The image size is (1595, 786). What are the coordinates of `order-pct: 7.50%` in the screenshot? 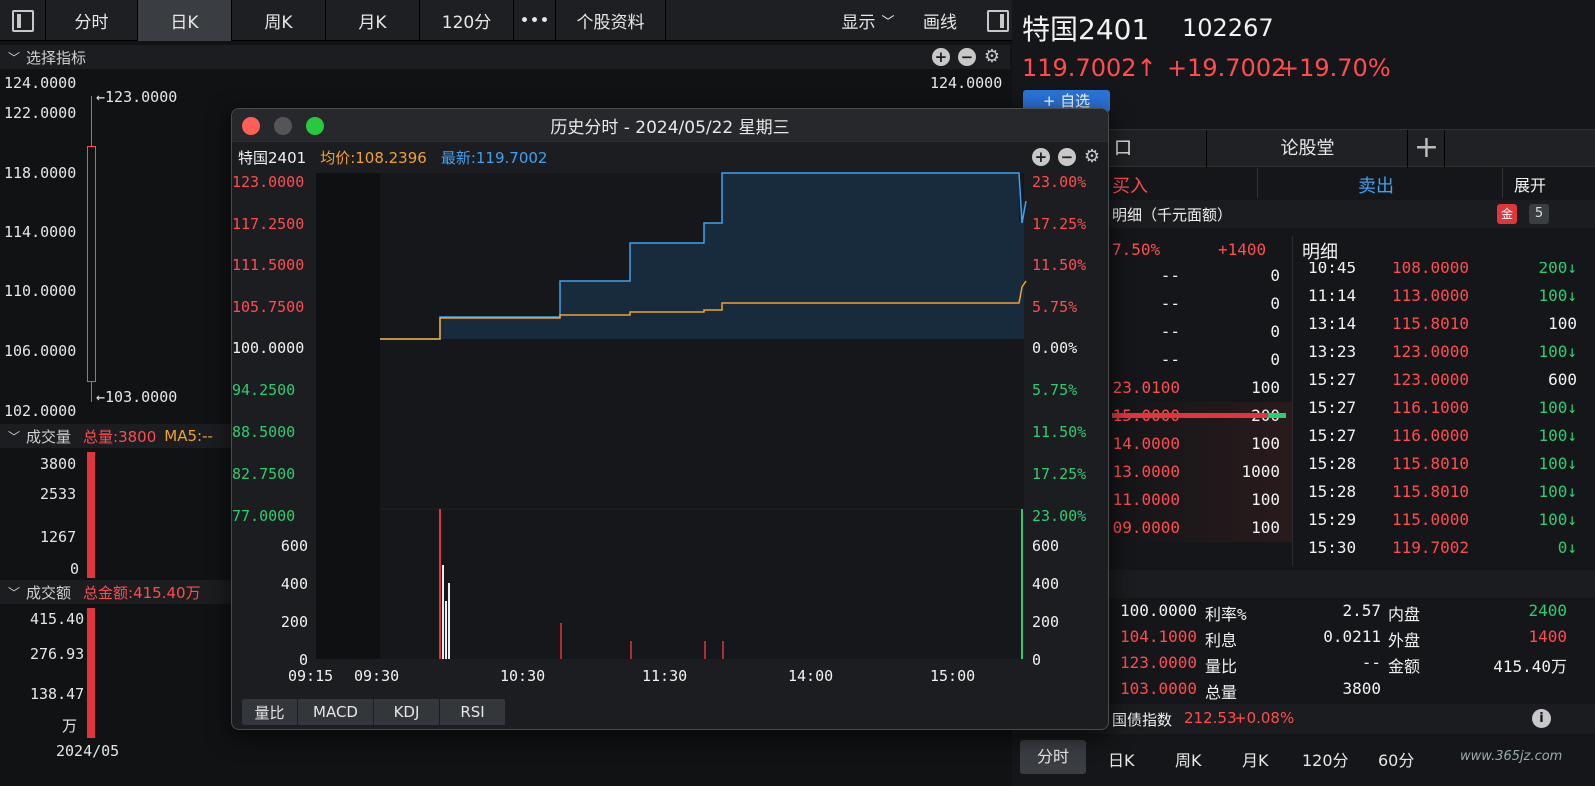 It's located at (1136, 249).